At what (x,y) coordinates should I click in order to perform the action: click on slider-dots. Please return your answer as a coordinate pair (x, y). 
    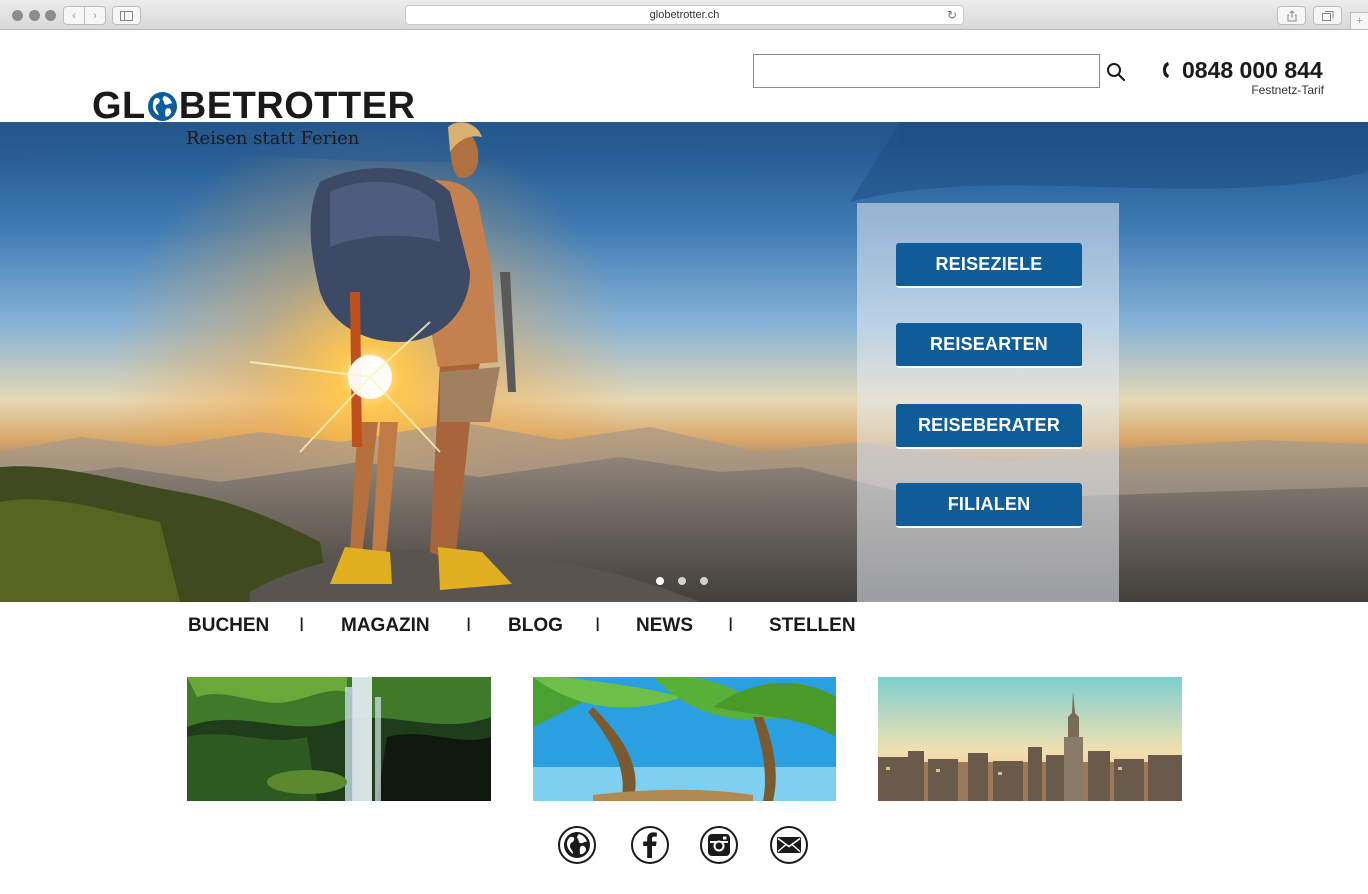
    Looking at the image, I should click on (682, 581).